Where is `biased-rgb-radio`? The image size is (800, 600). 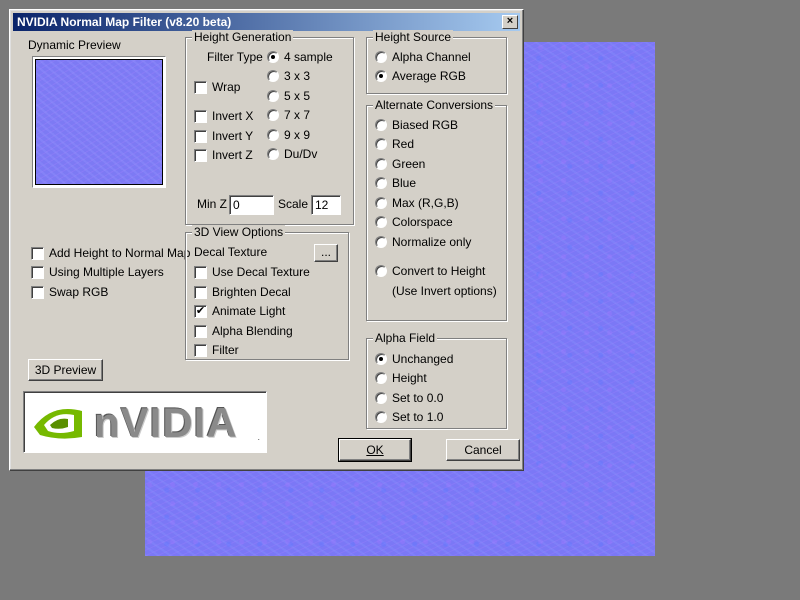
biased-rgb-radio is located at coordinates (381, 125).